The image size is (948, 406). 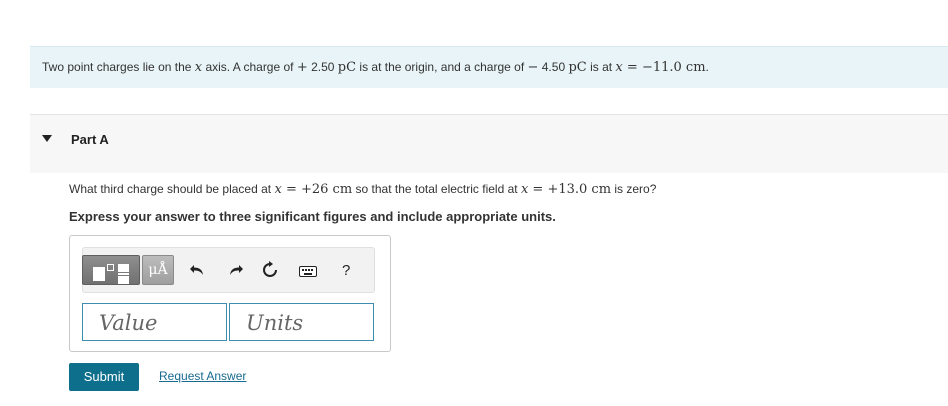 I want to click on units-input: Units, so click(x=301, y=322).